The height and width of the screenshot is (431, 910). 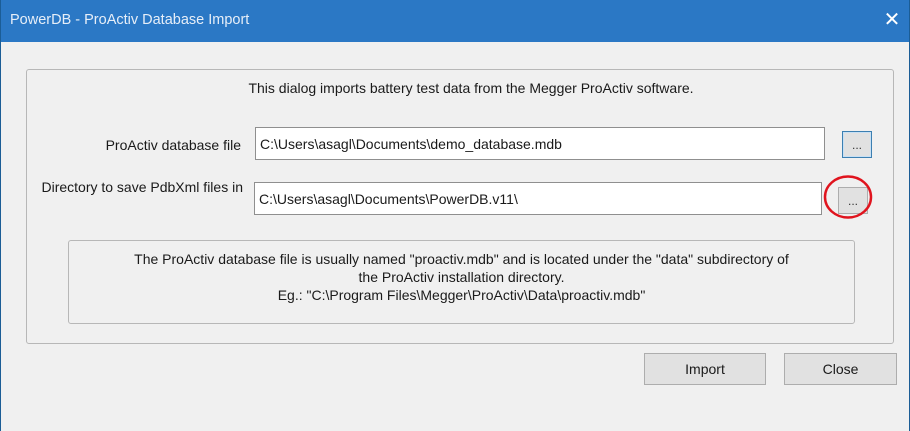 I want to click on database-file-input, so click(x=540, y=143).